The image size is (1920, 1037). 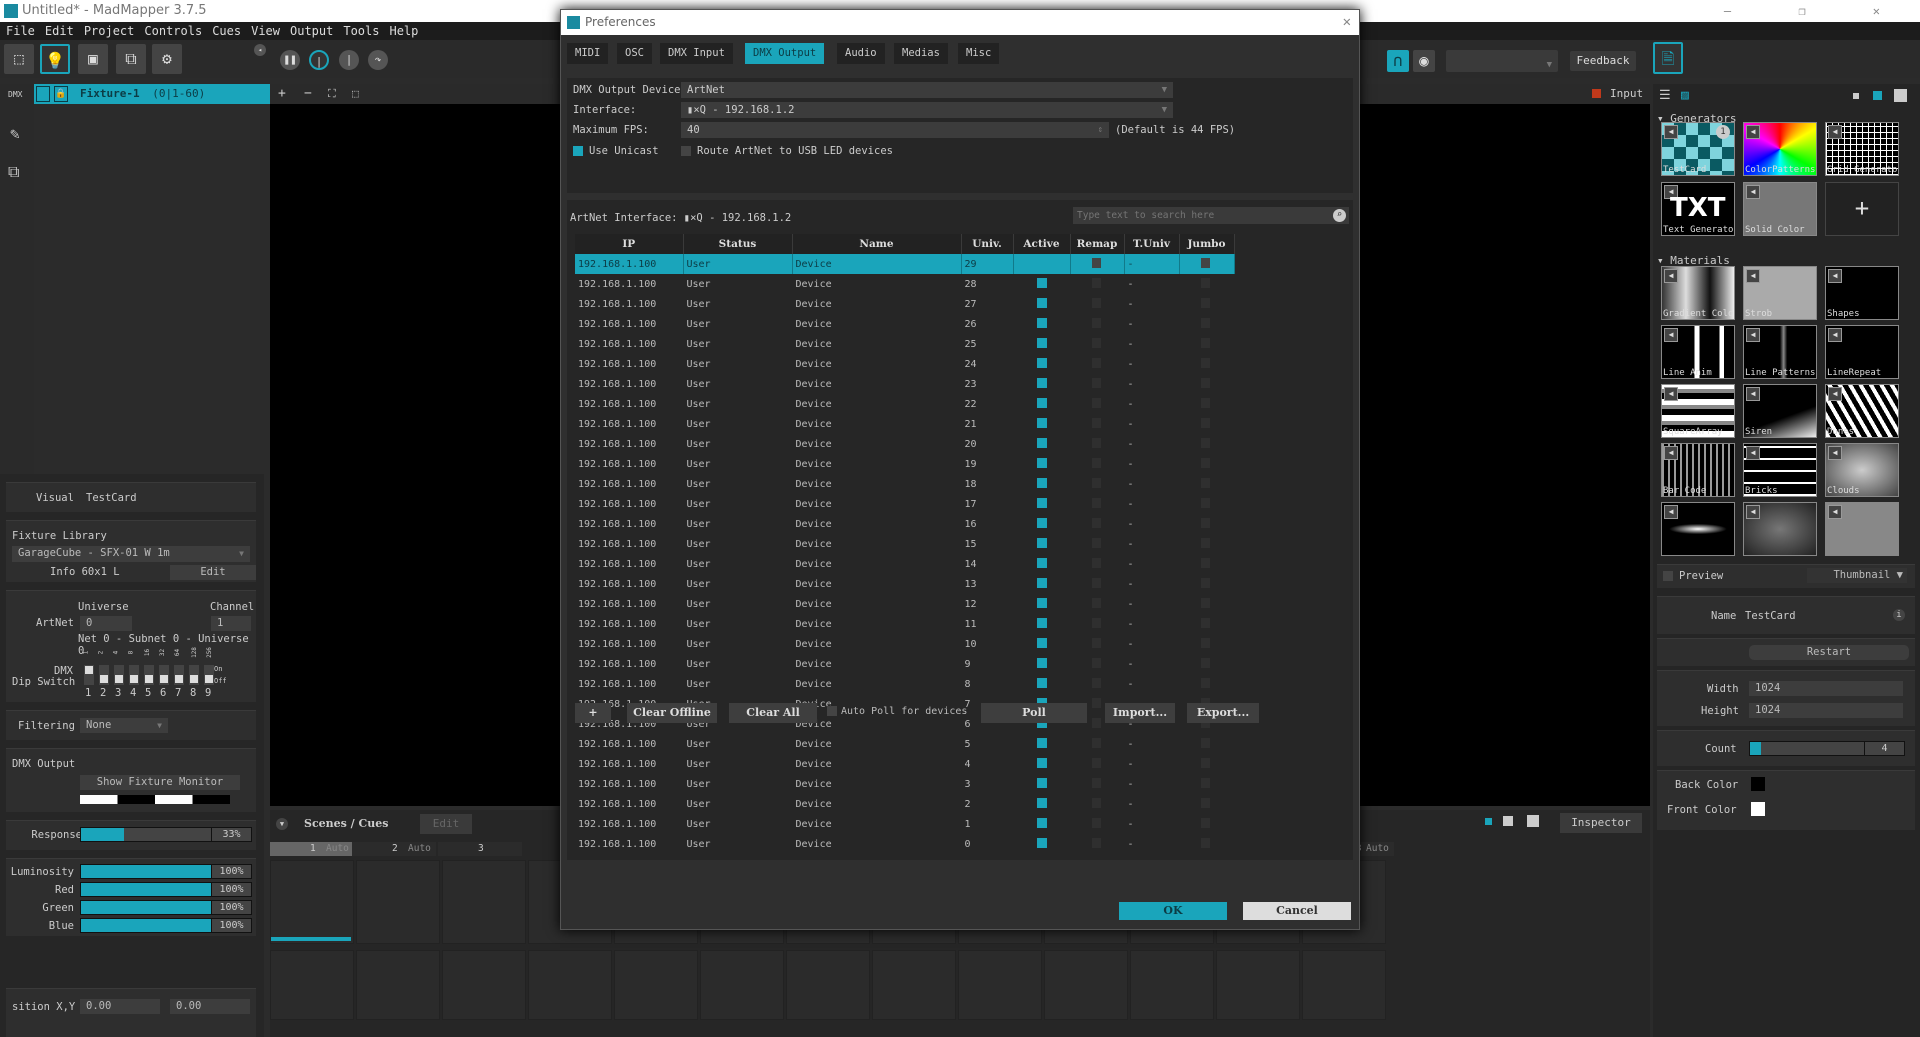 I want to click on cue-column-header: 1 Auto, so click(x=312, y=849).